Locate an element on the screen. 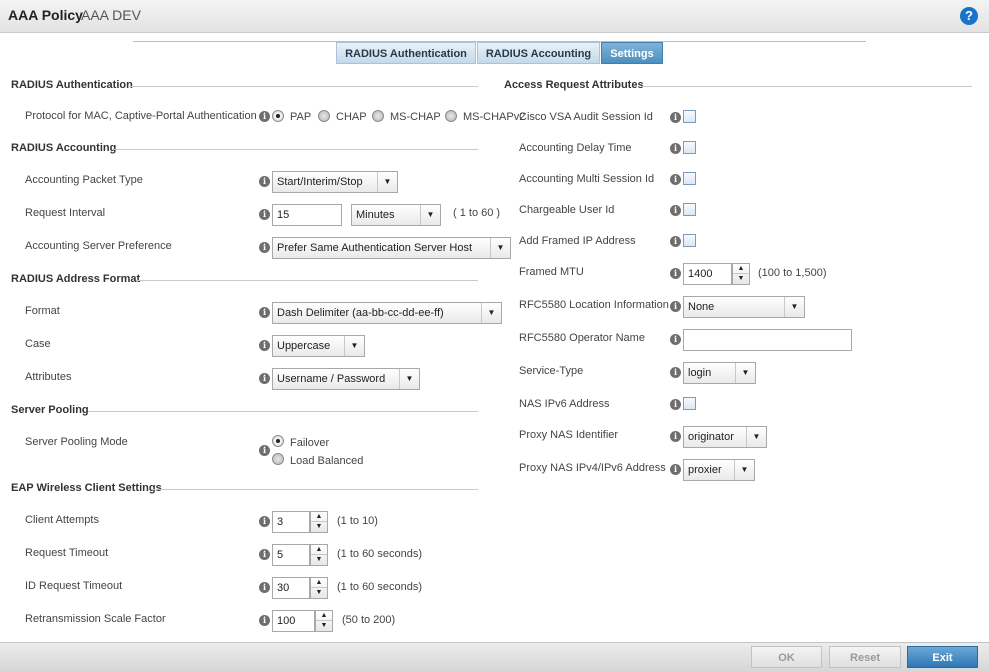 This screenshot has width=989, height=672. retransmission-stepper: ▲ ▼ is located at coordinates (324, 621).